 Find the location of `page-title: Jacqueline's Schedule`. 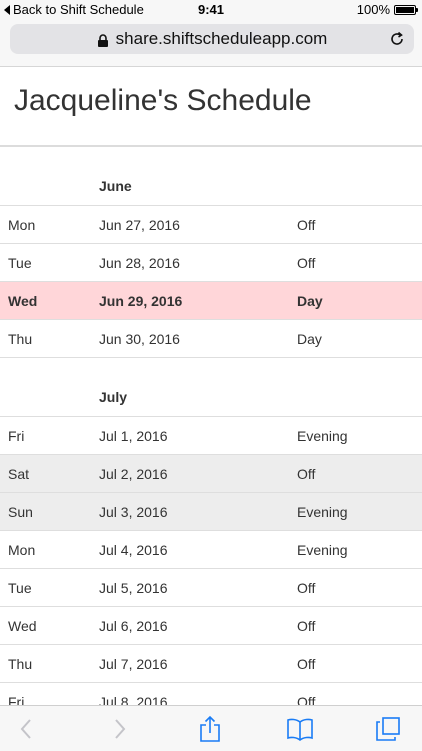

page-title: Jacqueline's Schedule is located at coordinates (163, 100).